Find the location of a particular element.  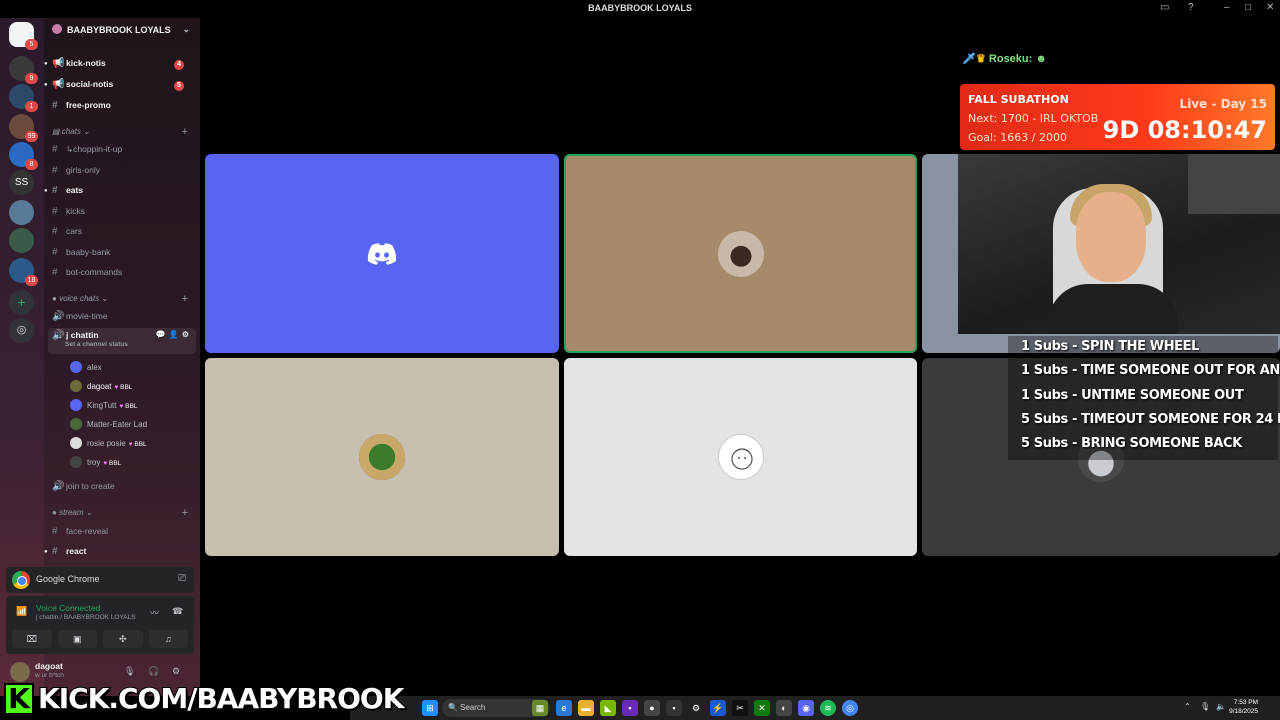

xbox-icon: ✕ is located at coordinates (762, 708).